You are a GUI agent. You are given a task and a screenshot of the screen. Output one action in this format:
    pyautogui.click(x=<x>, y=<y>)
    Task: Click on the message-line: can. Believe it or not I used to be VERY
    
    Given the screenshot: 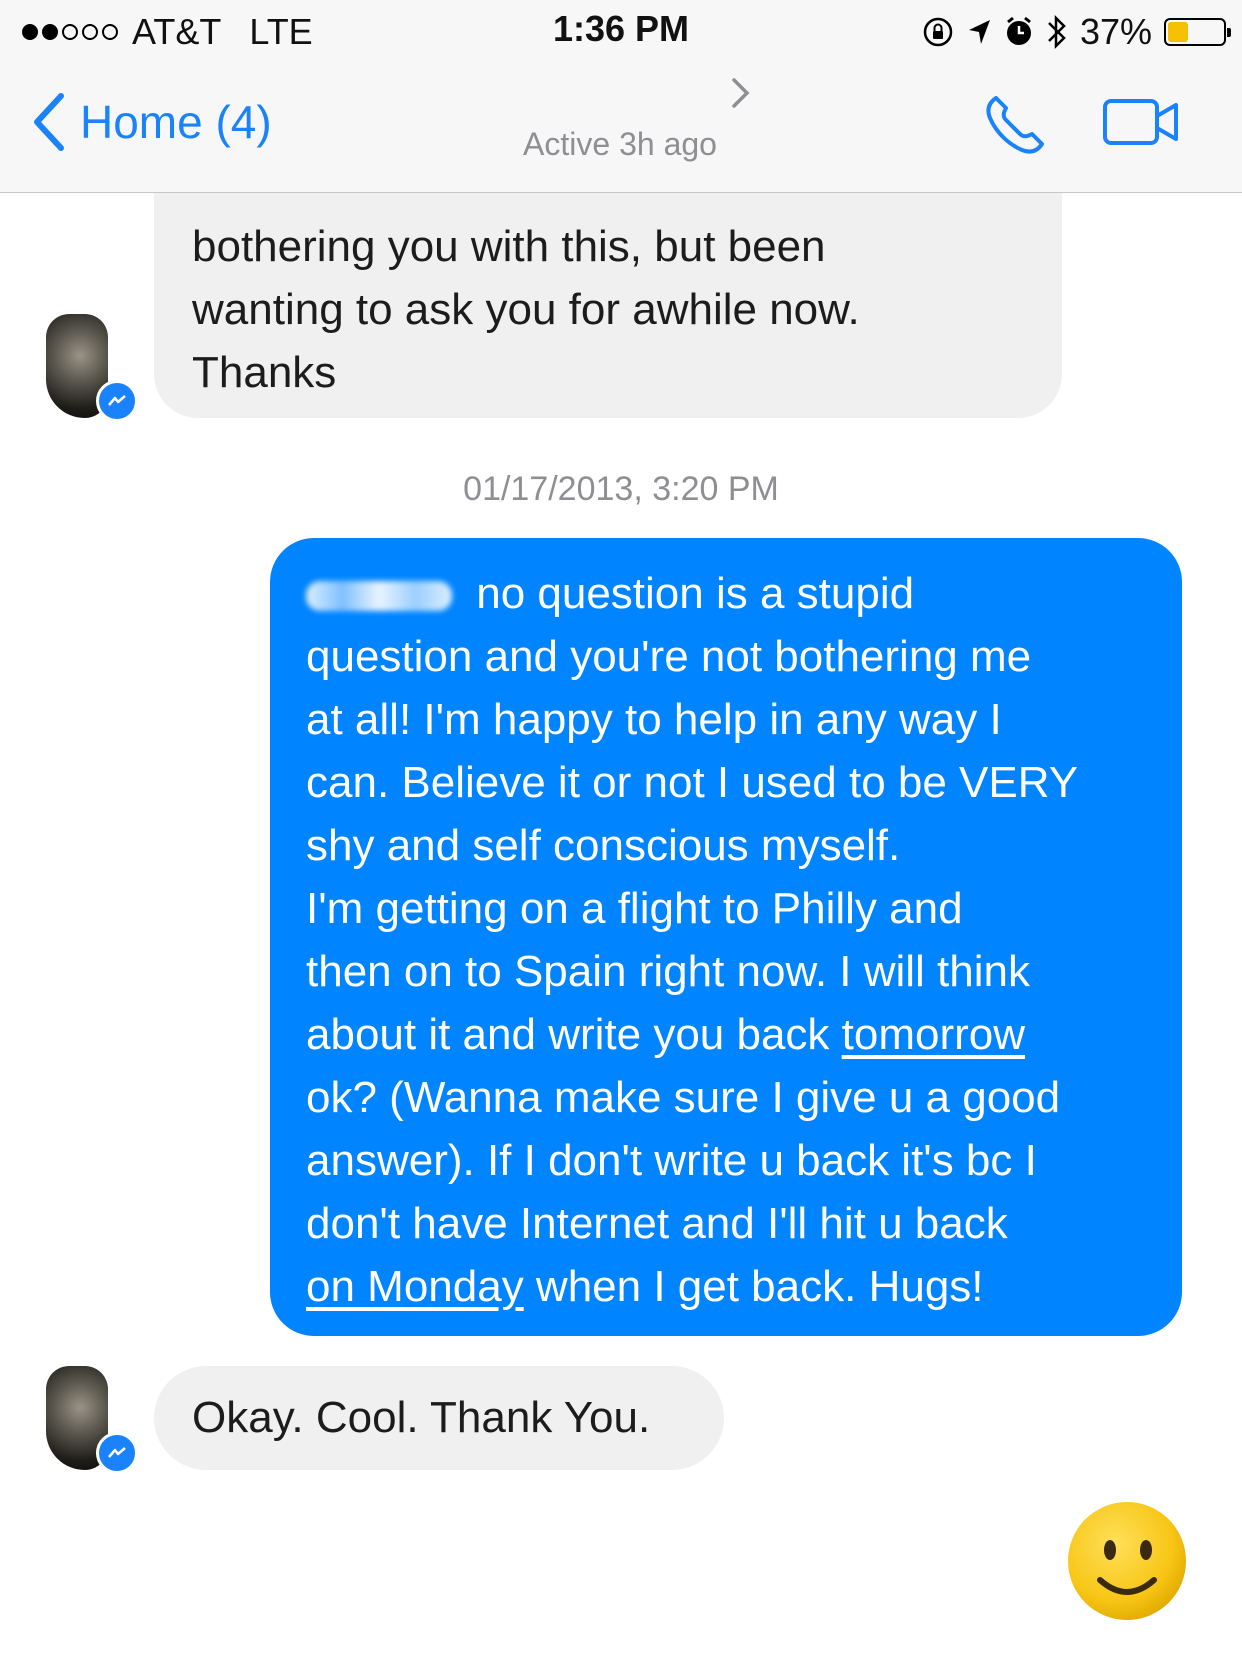 What is the action you would take?
    pyautogui.click(x=692, y=782)
    